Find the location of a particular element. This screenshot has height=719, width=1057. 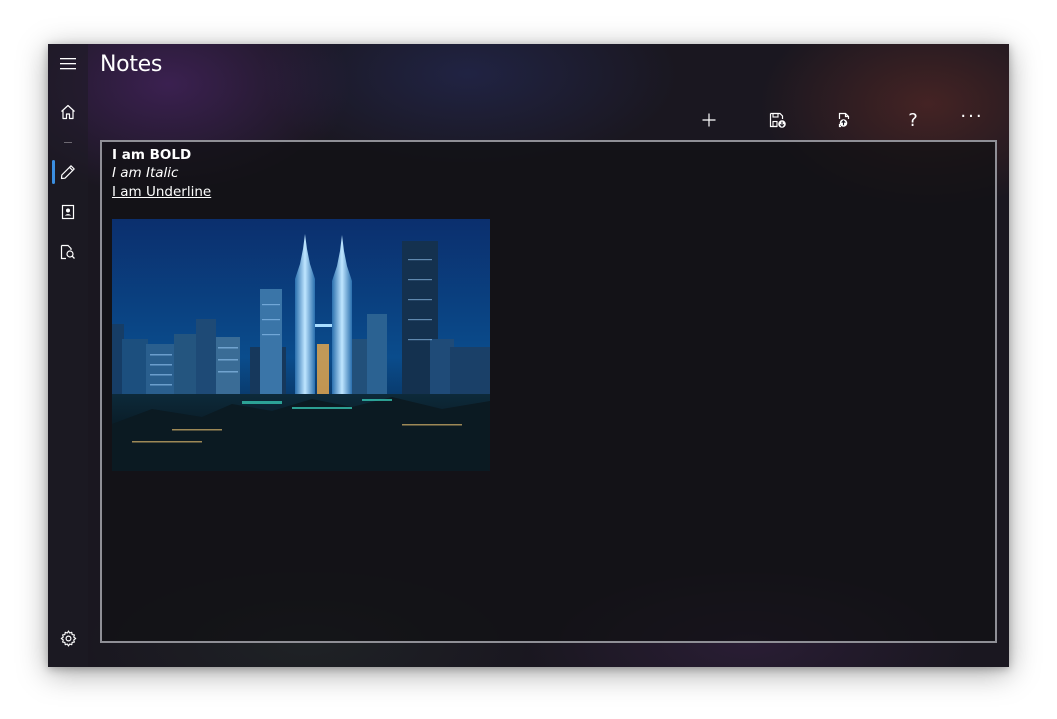

nav-separator is located at coordinates (68, 142).